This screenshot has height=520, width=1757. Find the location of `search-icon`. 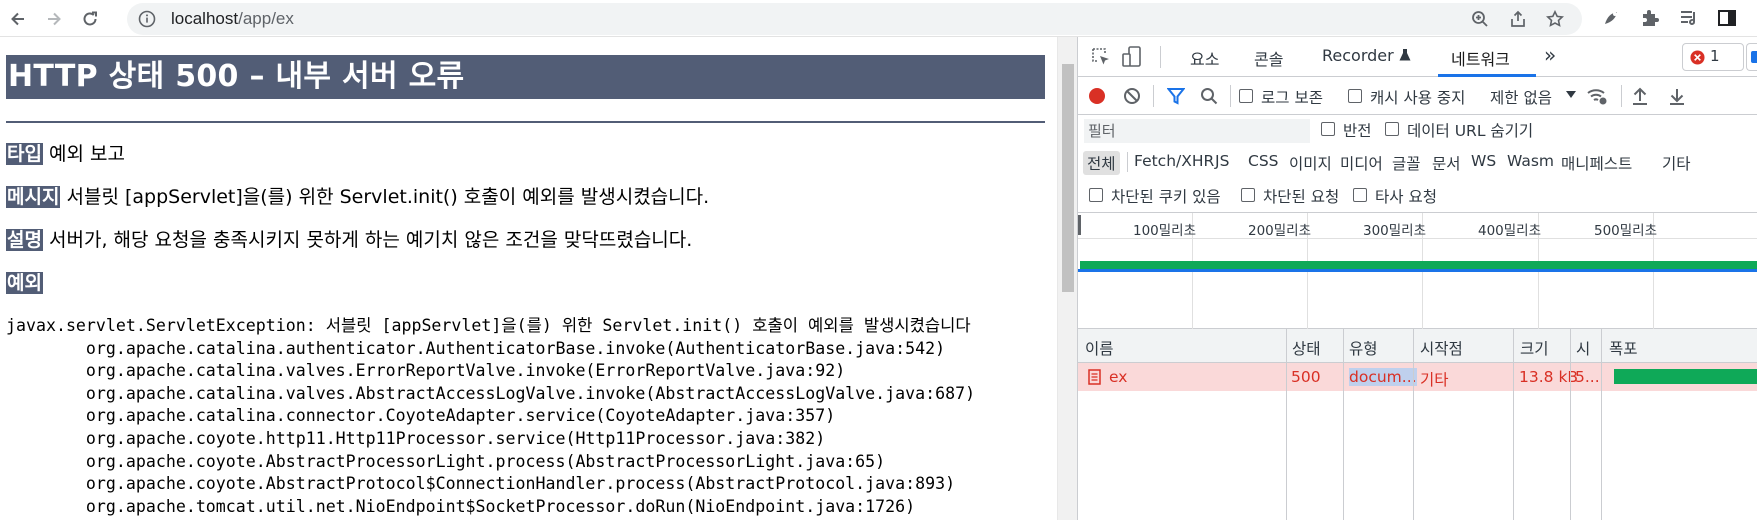

search-icon is located at coordinates (1209, 96).